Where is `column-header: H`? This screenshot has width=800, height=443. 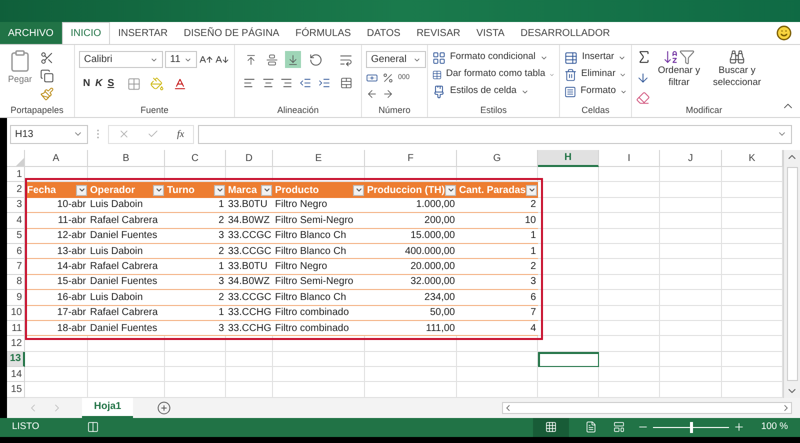
column-header: H is located at coordinates (568, 158).